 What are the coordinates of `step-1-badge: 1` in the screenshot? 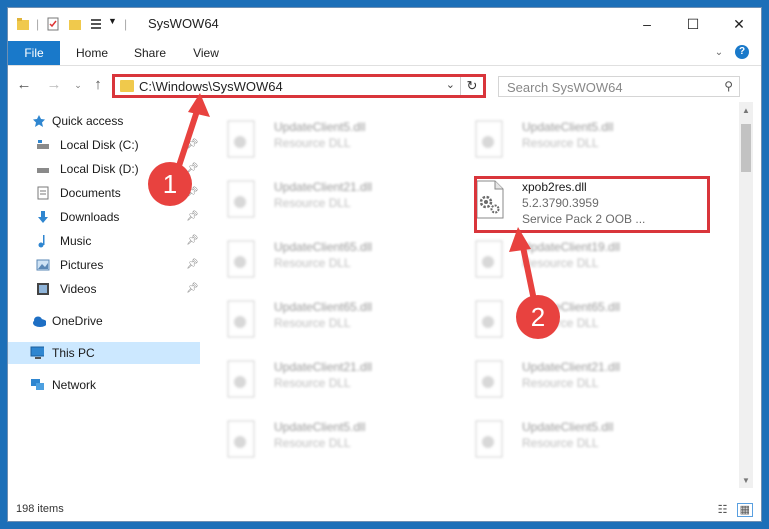 It's located at (170, 184).